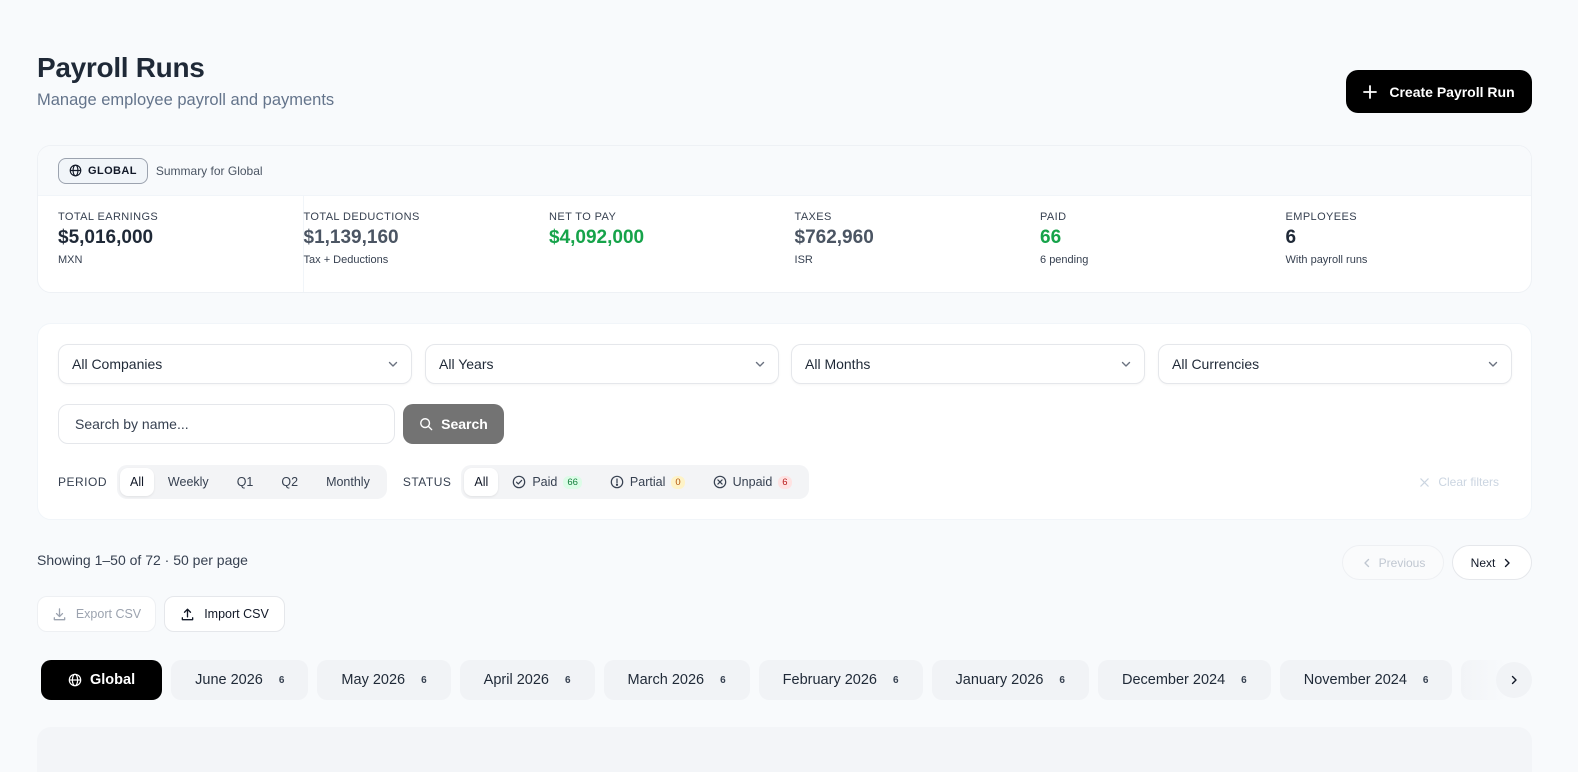 Image resolution: width=1578 pixels, height=772 pixels. I want to click on period-option-weekly: Weekly, so click(188, 482).